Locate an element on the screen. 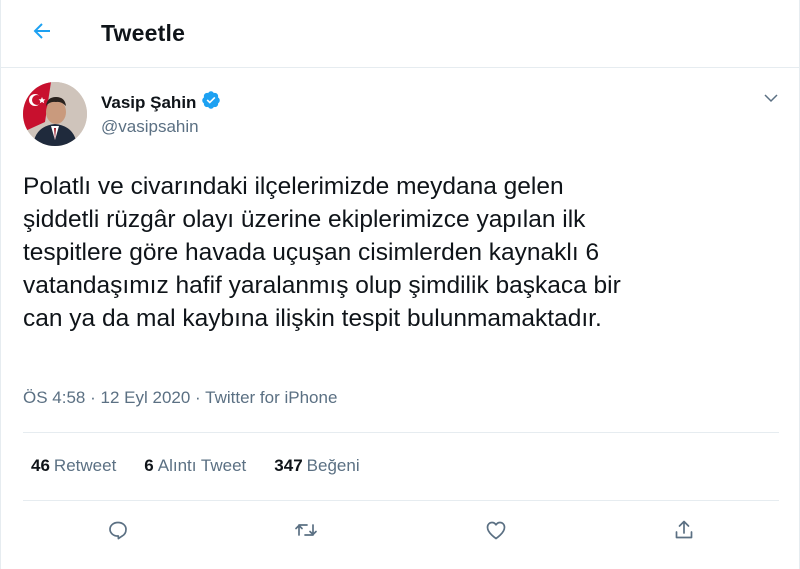 This screenshot has height=569, width=800. arrow-left-icon is located at coordinates (42, 33).